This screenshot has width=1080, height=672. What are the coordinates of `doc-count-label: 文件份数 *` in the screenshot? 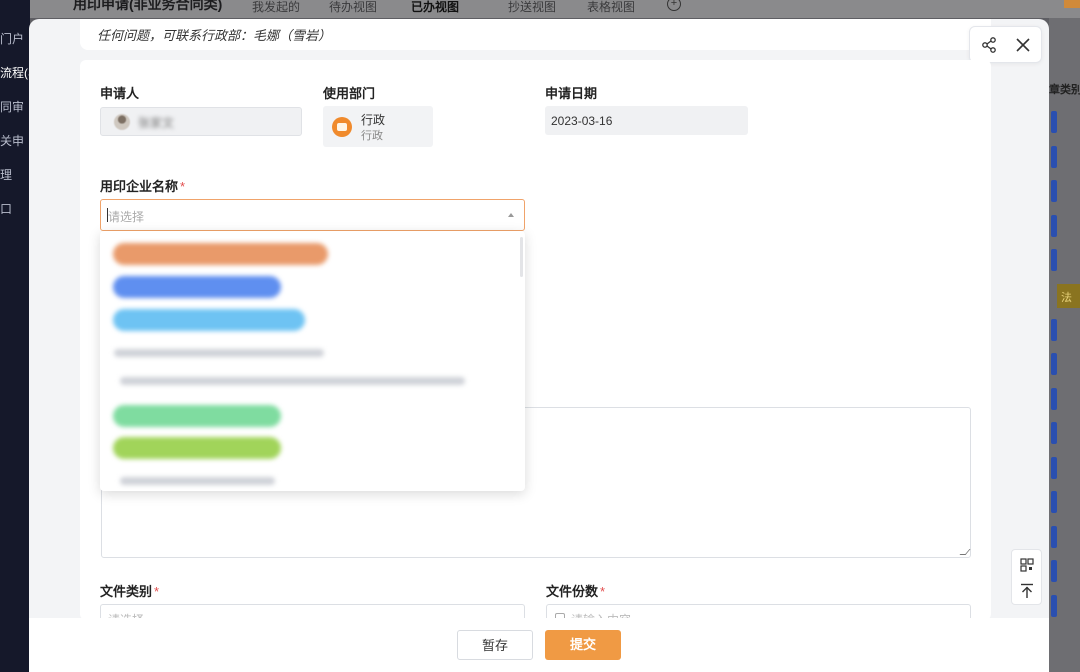 It's located at (575, 590).